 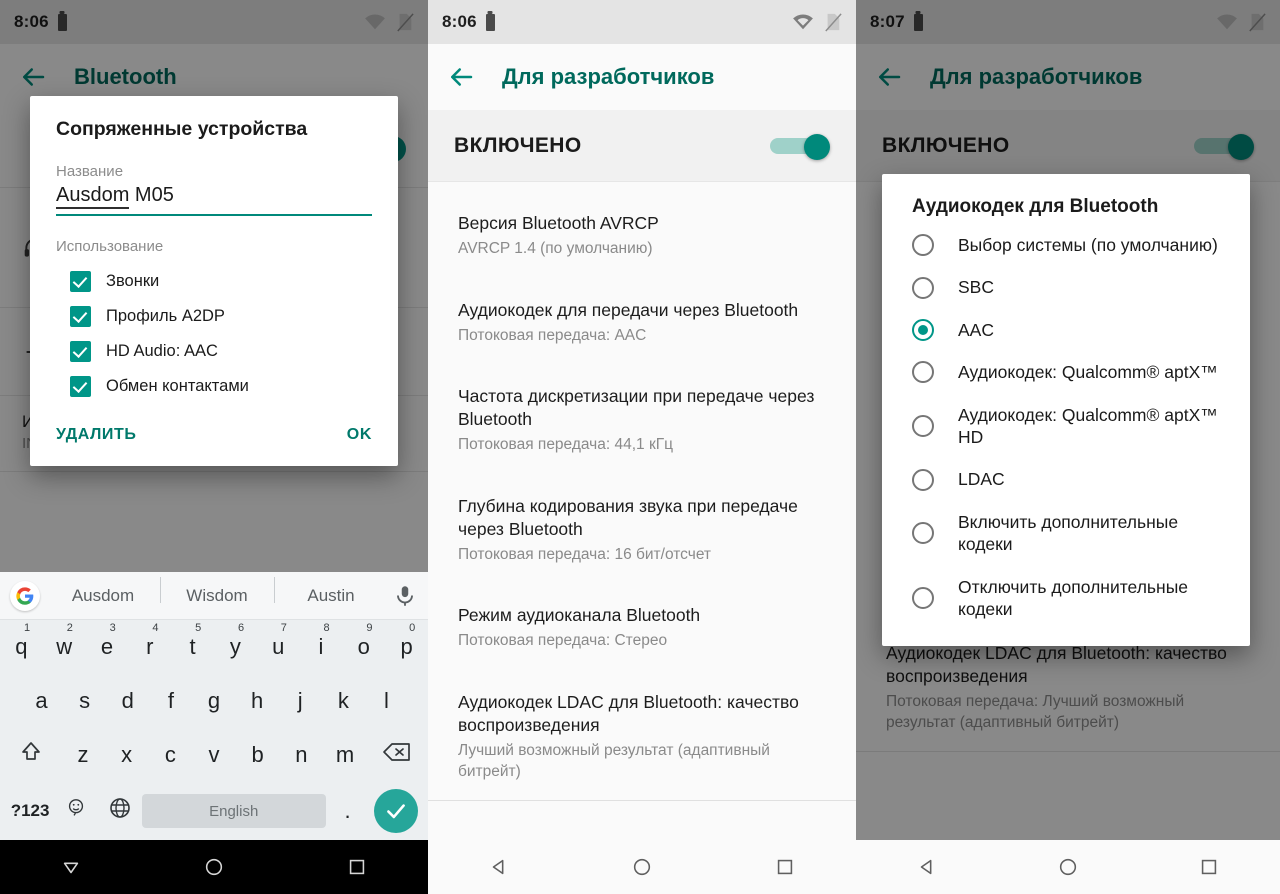 I want to click on key-l: l, so click(x=386, y=701).